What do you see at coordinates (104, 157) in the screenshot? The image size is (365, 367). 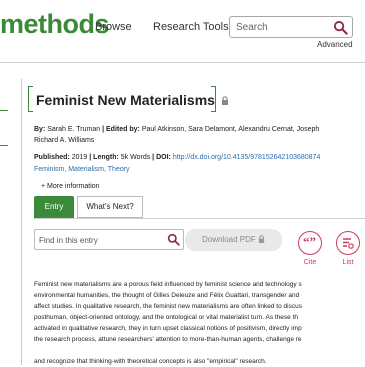 I see `length-label: | Length:` at bounding box center [104, 157].